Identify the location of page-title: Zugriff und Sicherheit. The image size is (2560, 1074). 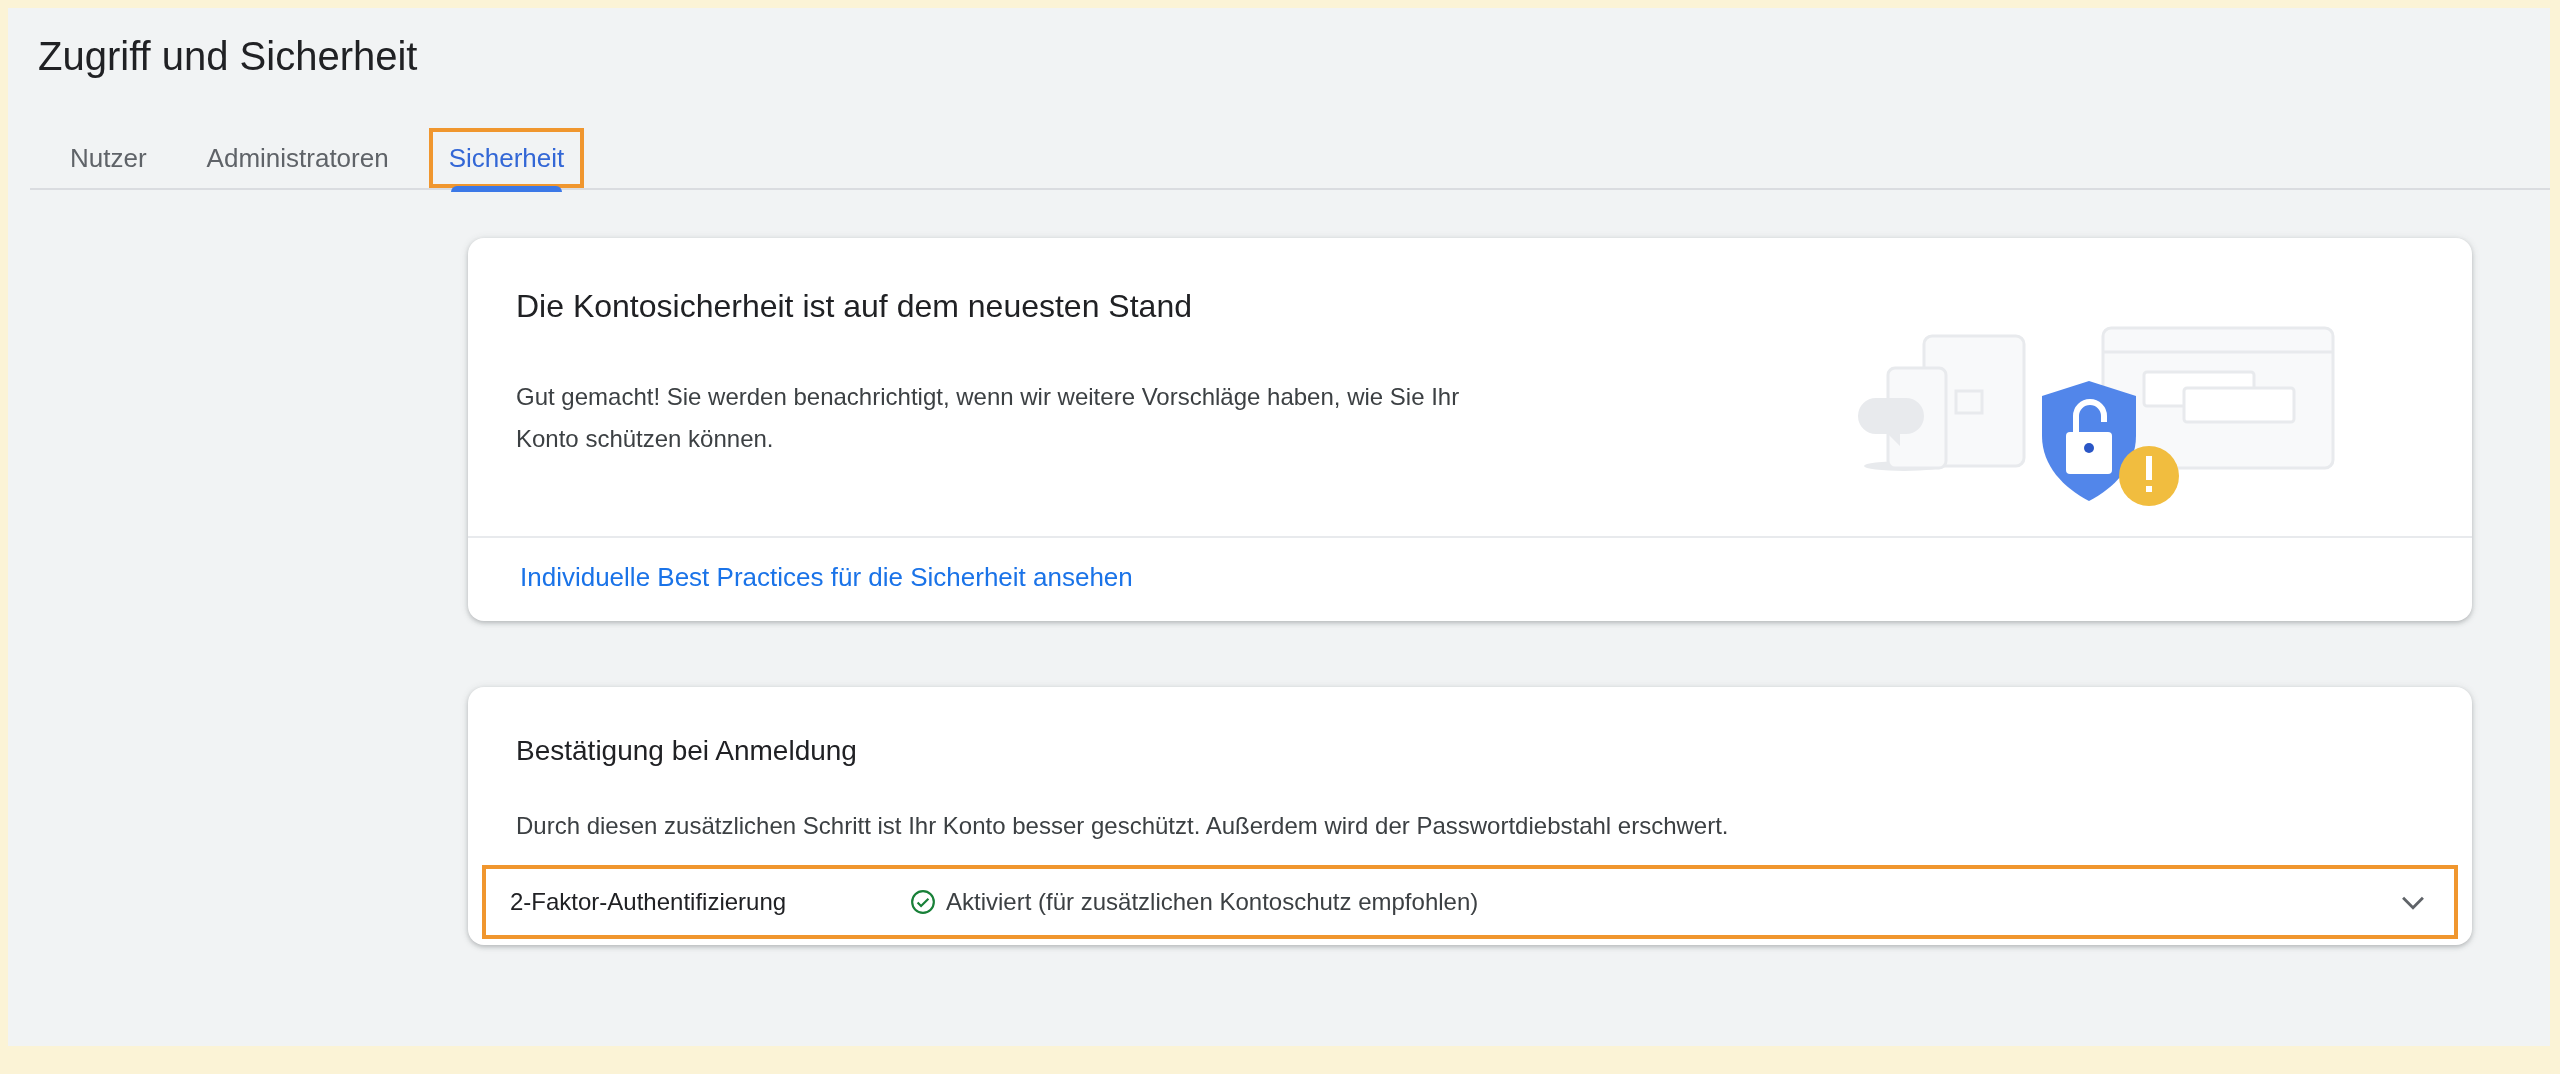
(228, 56).